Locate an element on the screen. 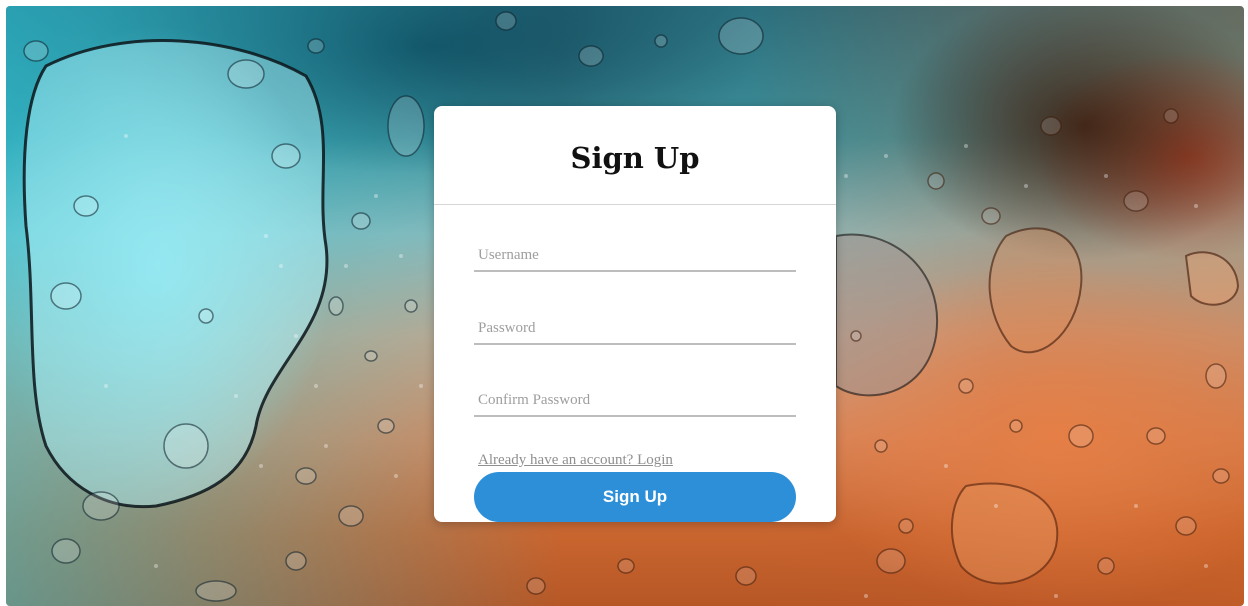 The width and height of the screenshot is (1248, 606). form-title: Sign Up is located at coordinates (635, 158).